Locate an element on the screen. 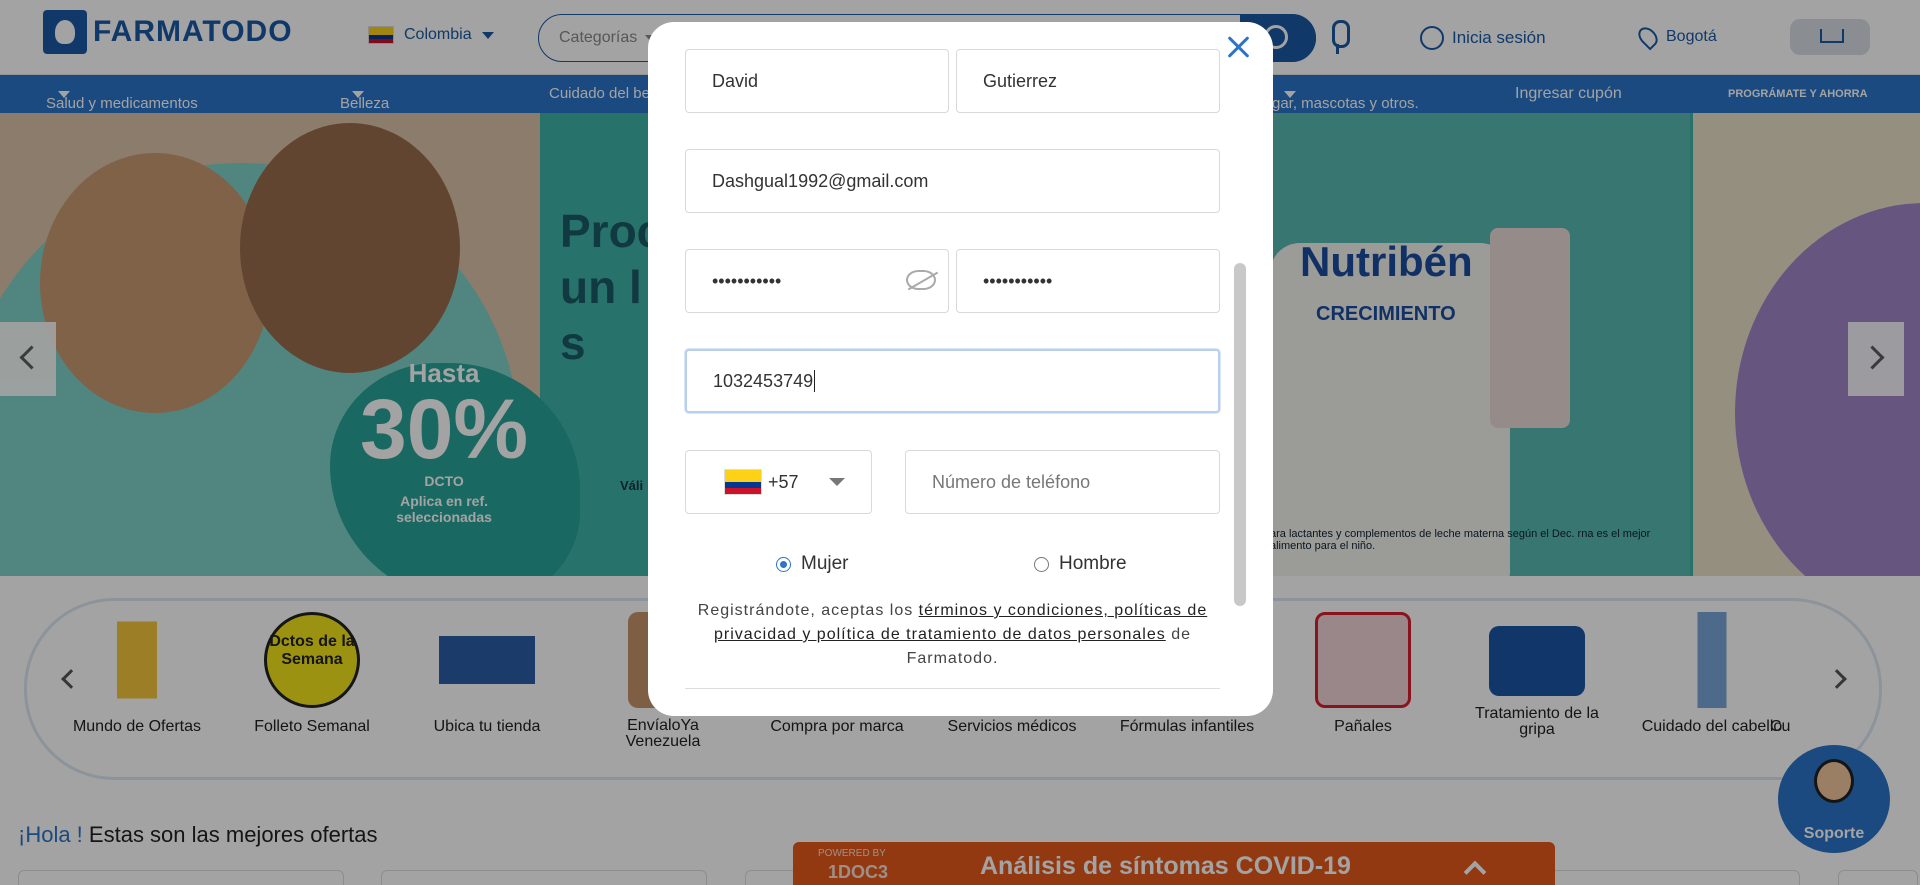 This screenshot has height=885, width=1920. radio-selected-icon is located at coordinates (783, 564).